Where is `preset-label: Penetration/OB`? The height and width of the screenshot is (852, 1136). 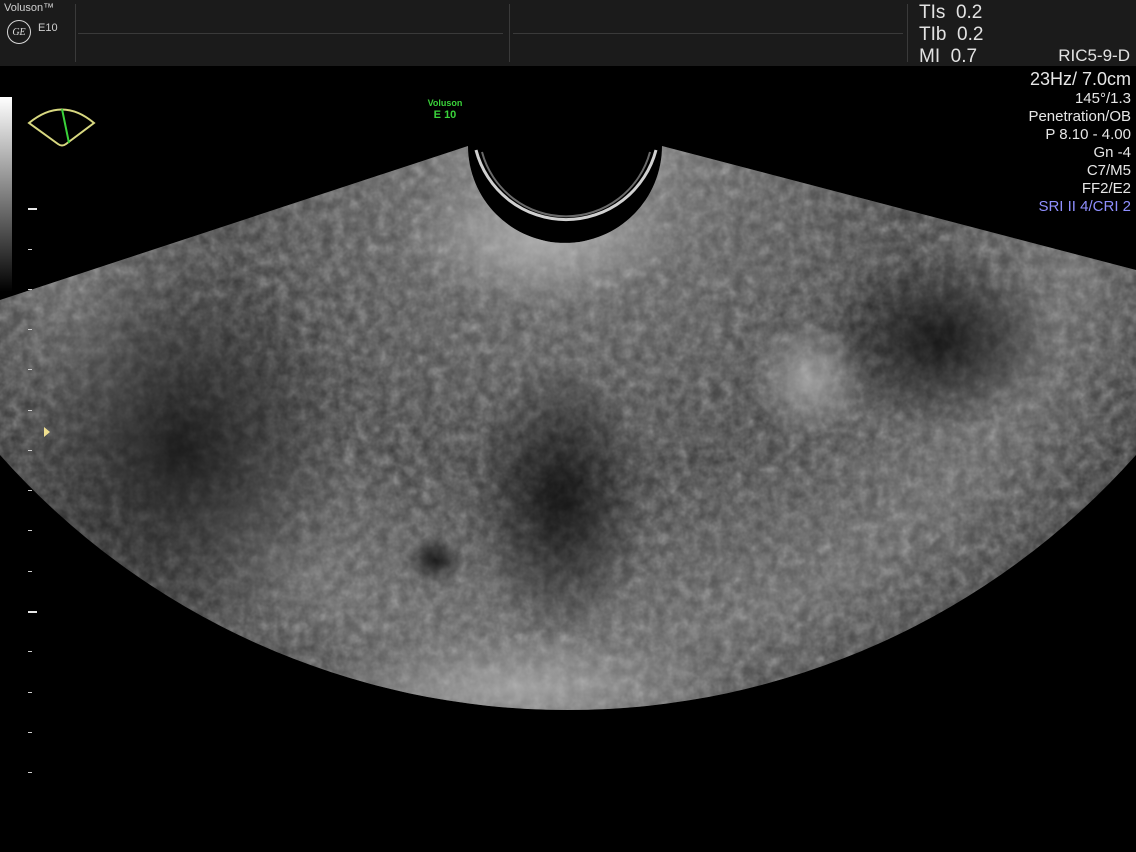
preset-label: Penetration/OB is located at coordinates (1079, 116).